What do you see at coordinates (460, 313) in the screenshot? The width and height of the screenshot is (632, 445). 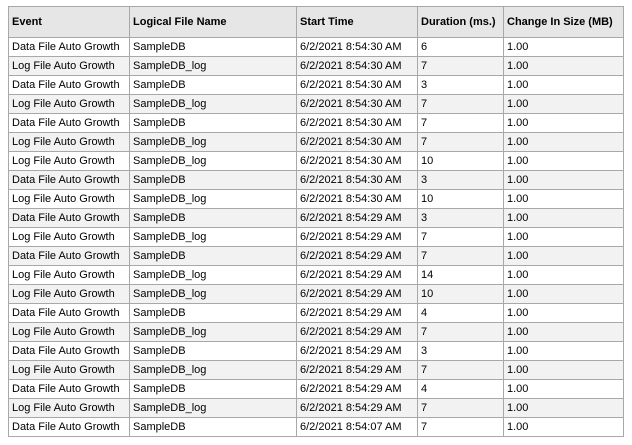 I see `cell-duration: 4` at bounding box center [460, 313].